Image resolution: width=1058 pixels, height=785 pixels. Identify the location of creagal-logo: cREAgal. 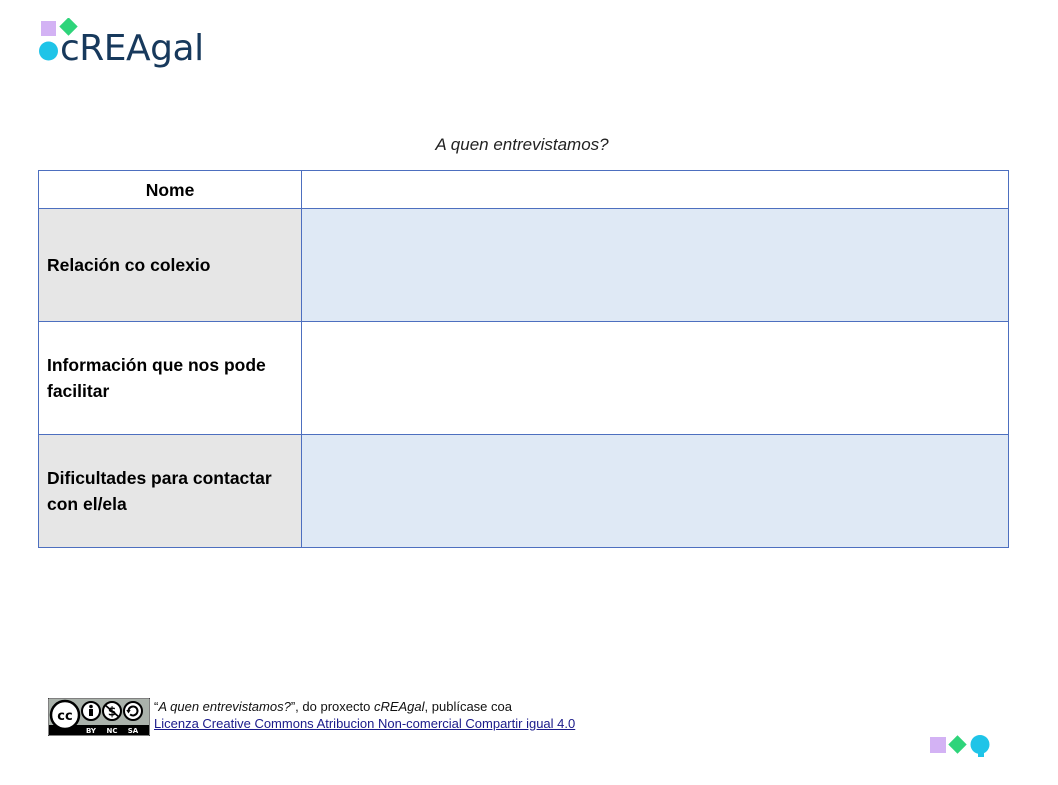
(123, 46).